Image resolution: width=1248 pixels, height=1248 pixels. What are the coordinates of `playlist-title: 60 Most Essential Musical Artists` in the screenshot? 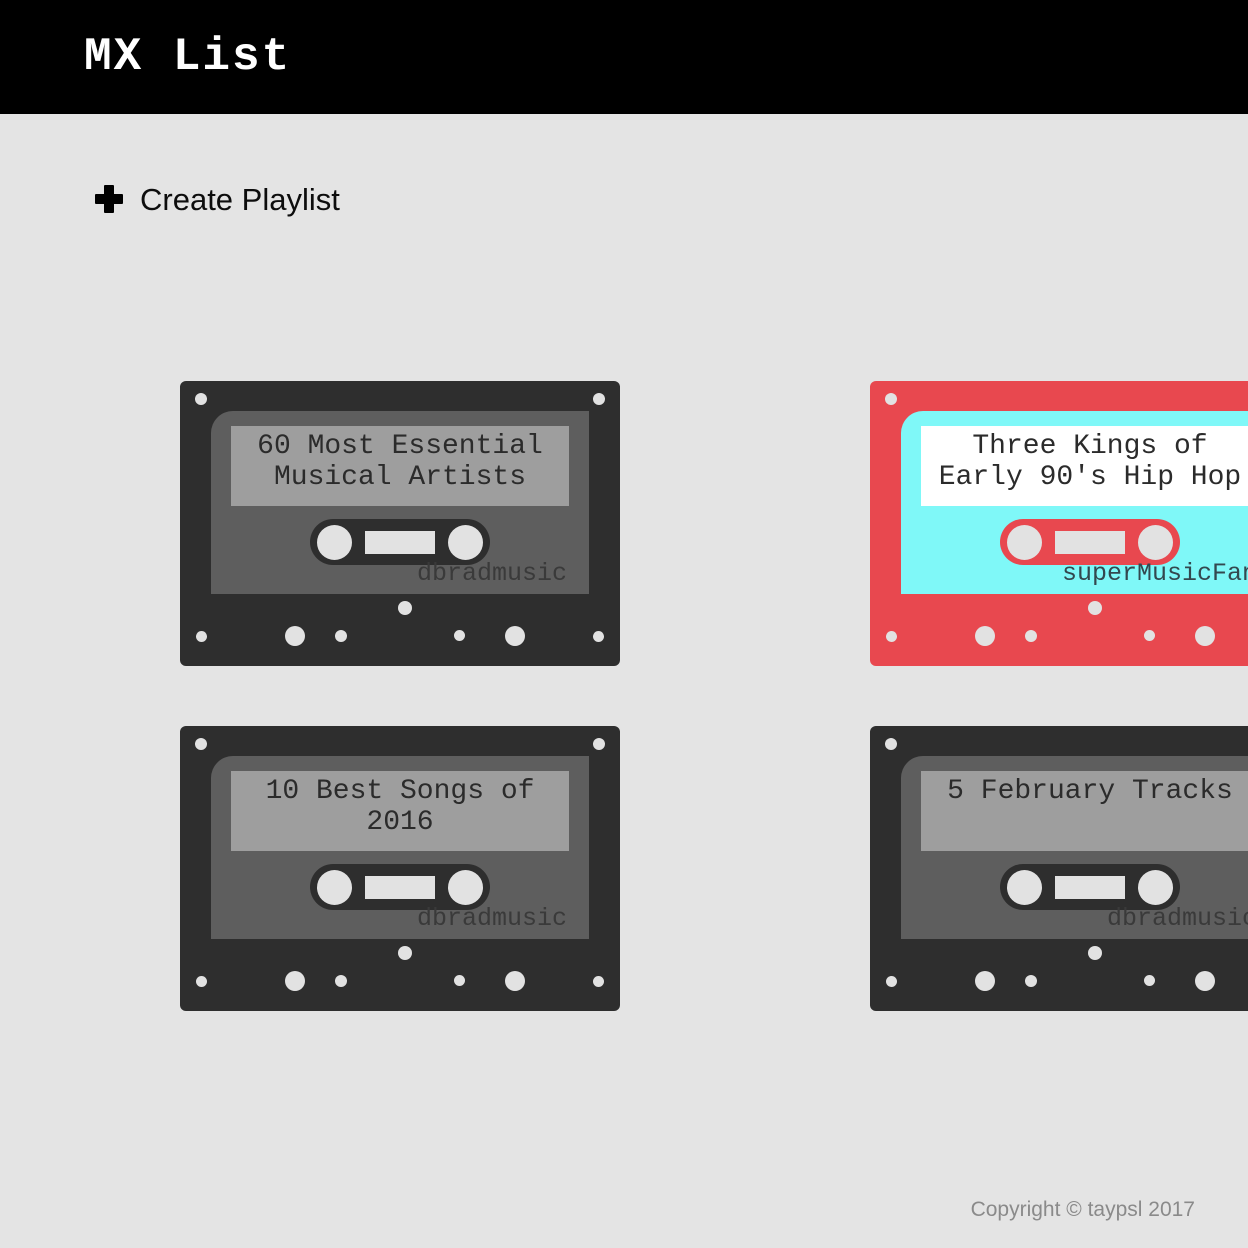 It's located at (400, 462).